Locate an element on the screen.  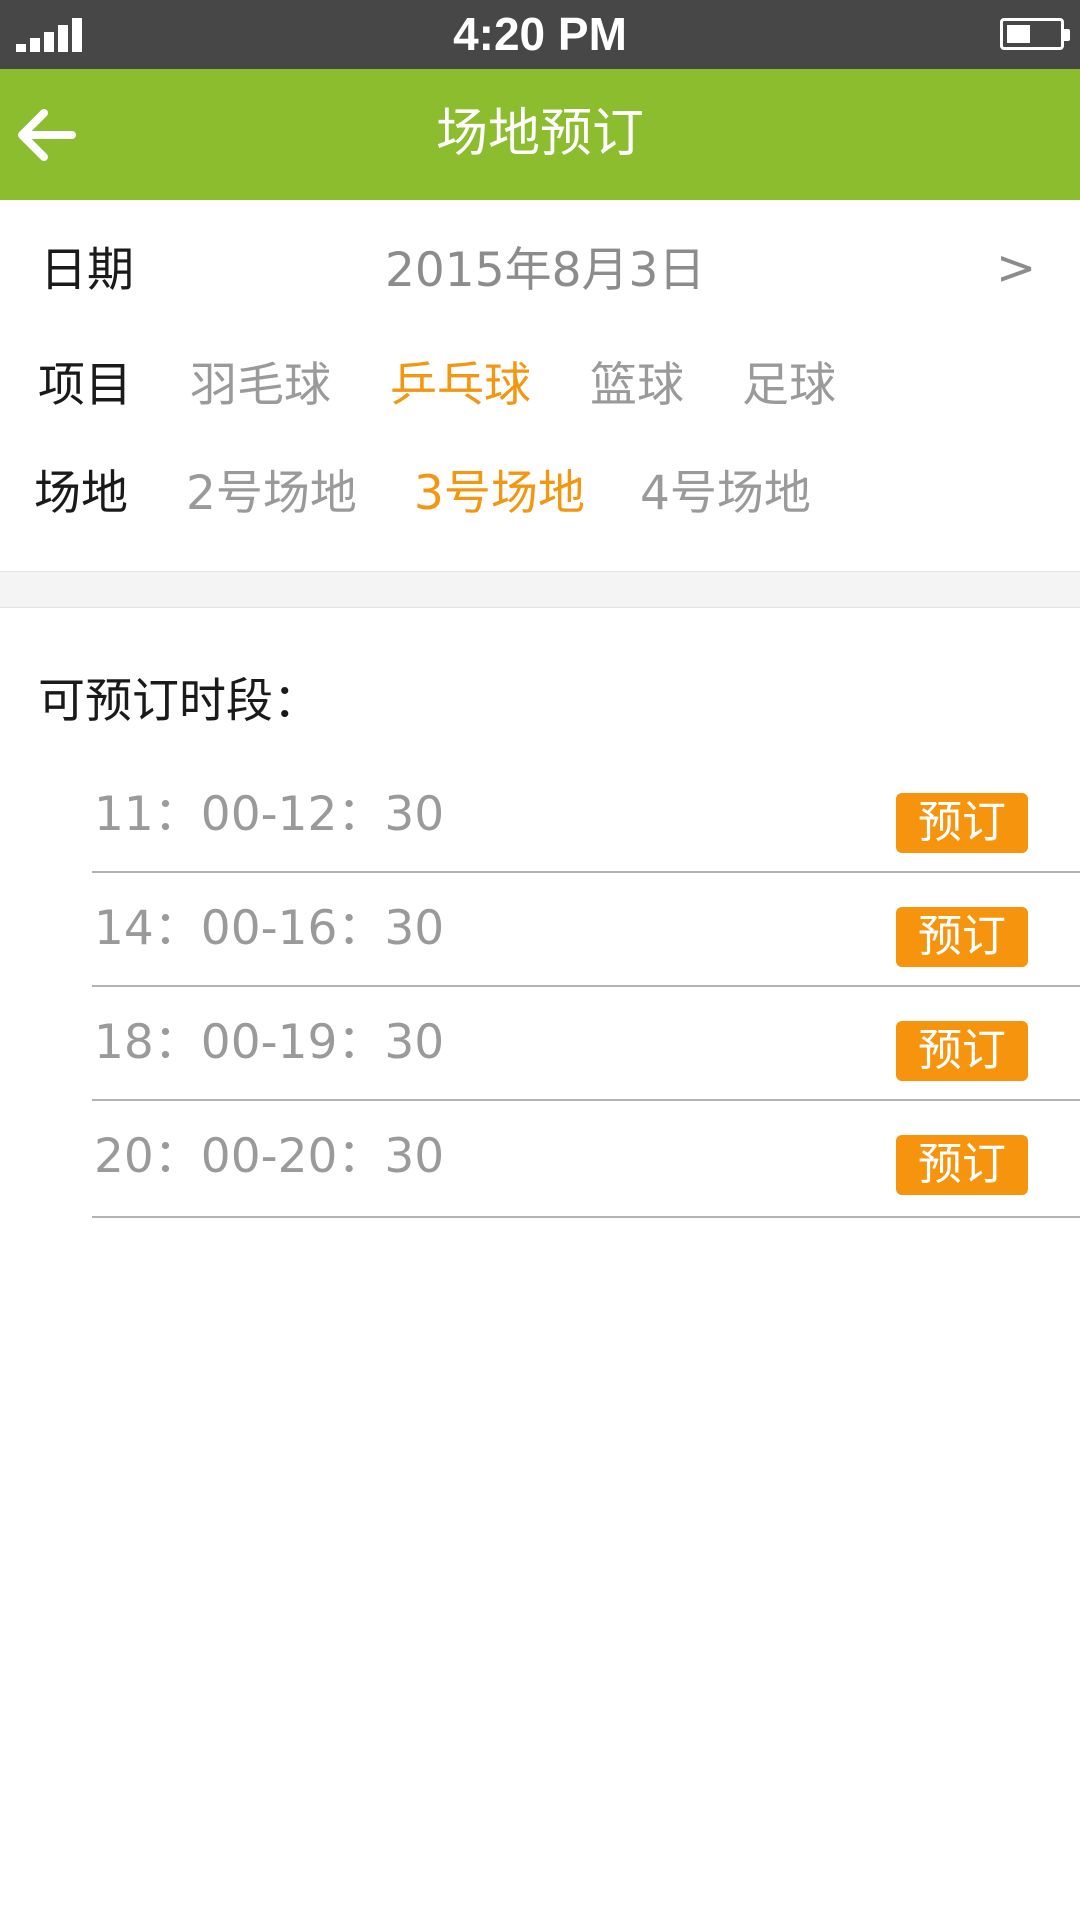
court-option-3: 3号场地 is located at coordinates (499, 494).